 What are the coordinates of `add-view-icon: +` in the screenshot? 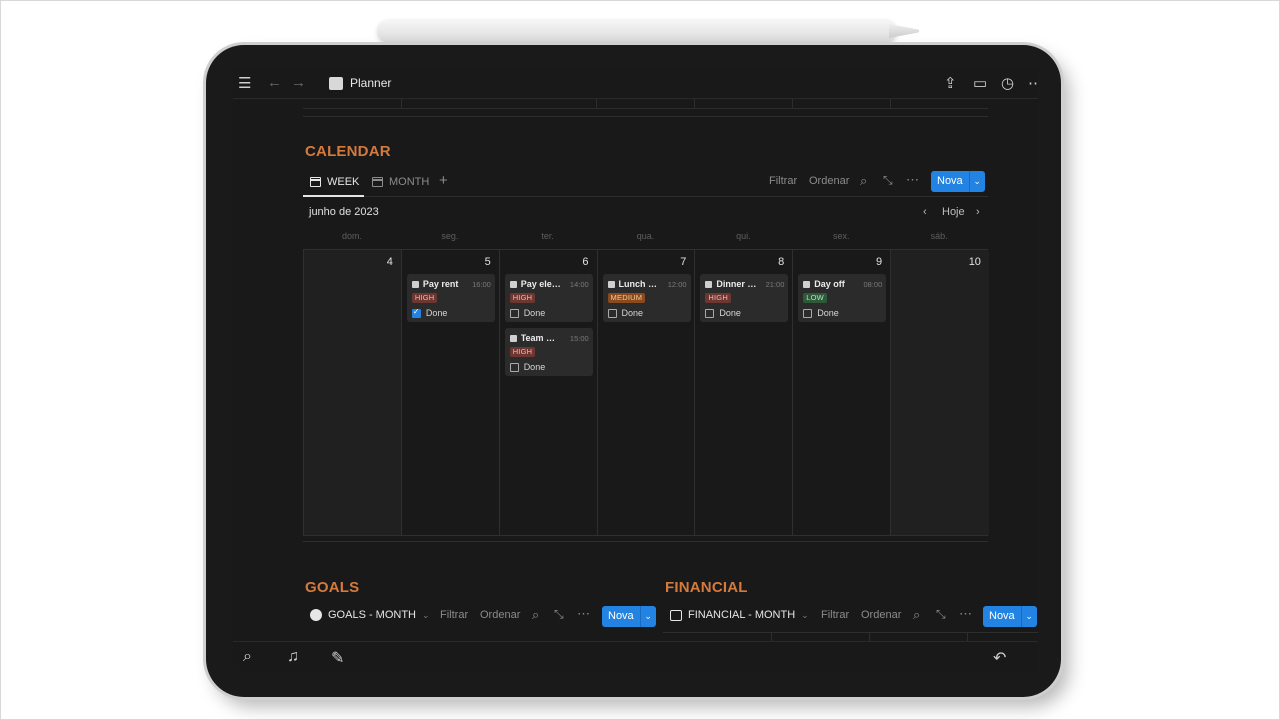 It's located at (443, 180).